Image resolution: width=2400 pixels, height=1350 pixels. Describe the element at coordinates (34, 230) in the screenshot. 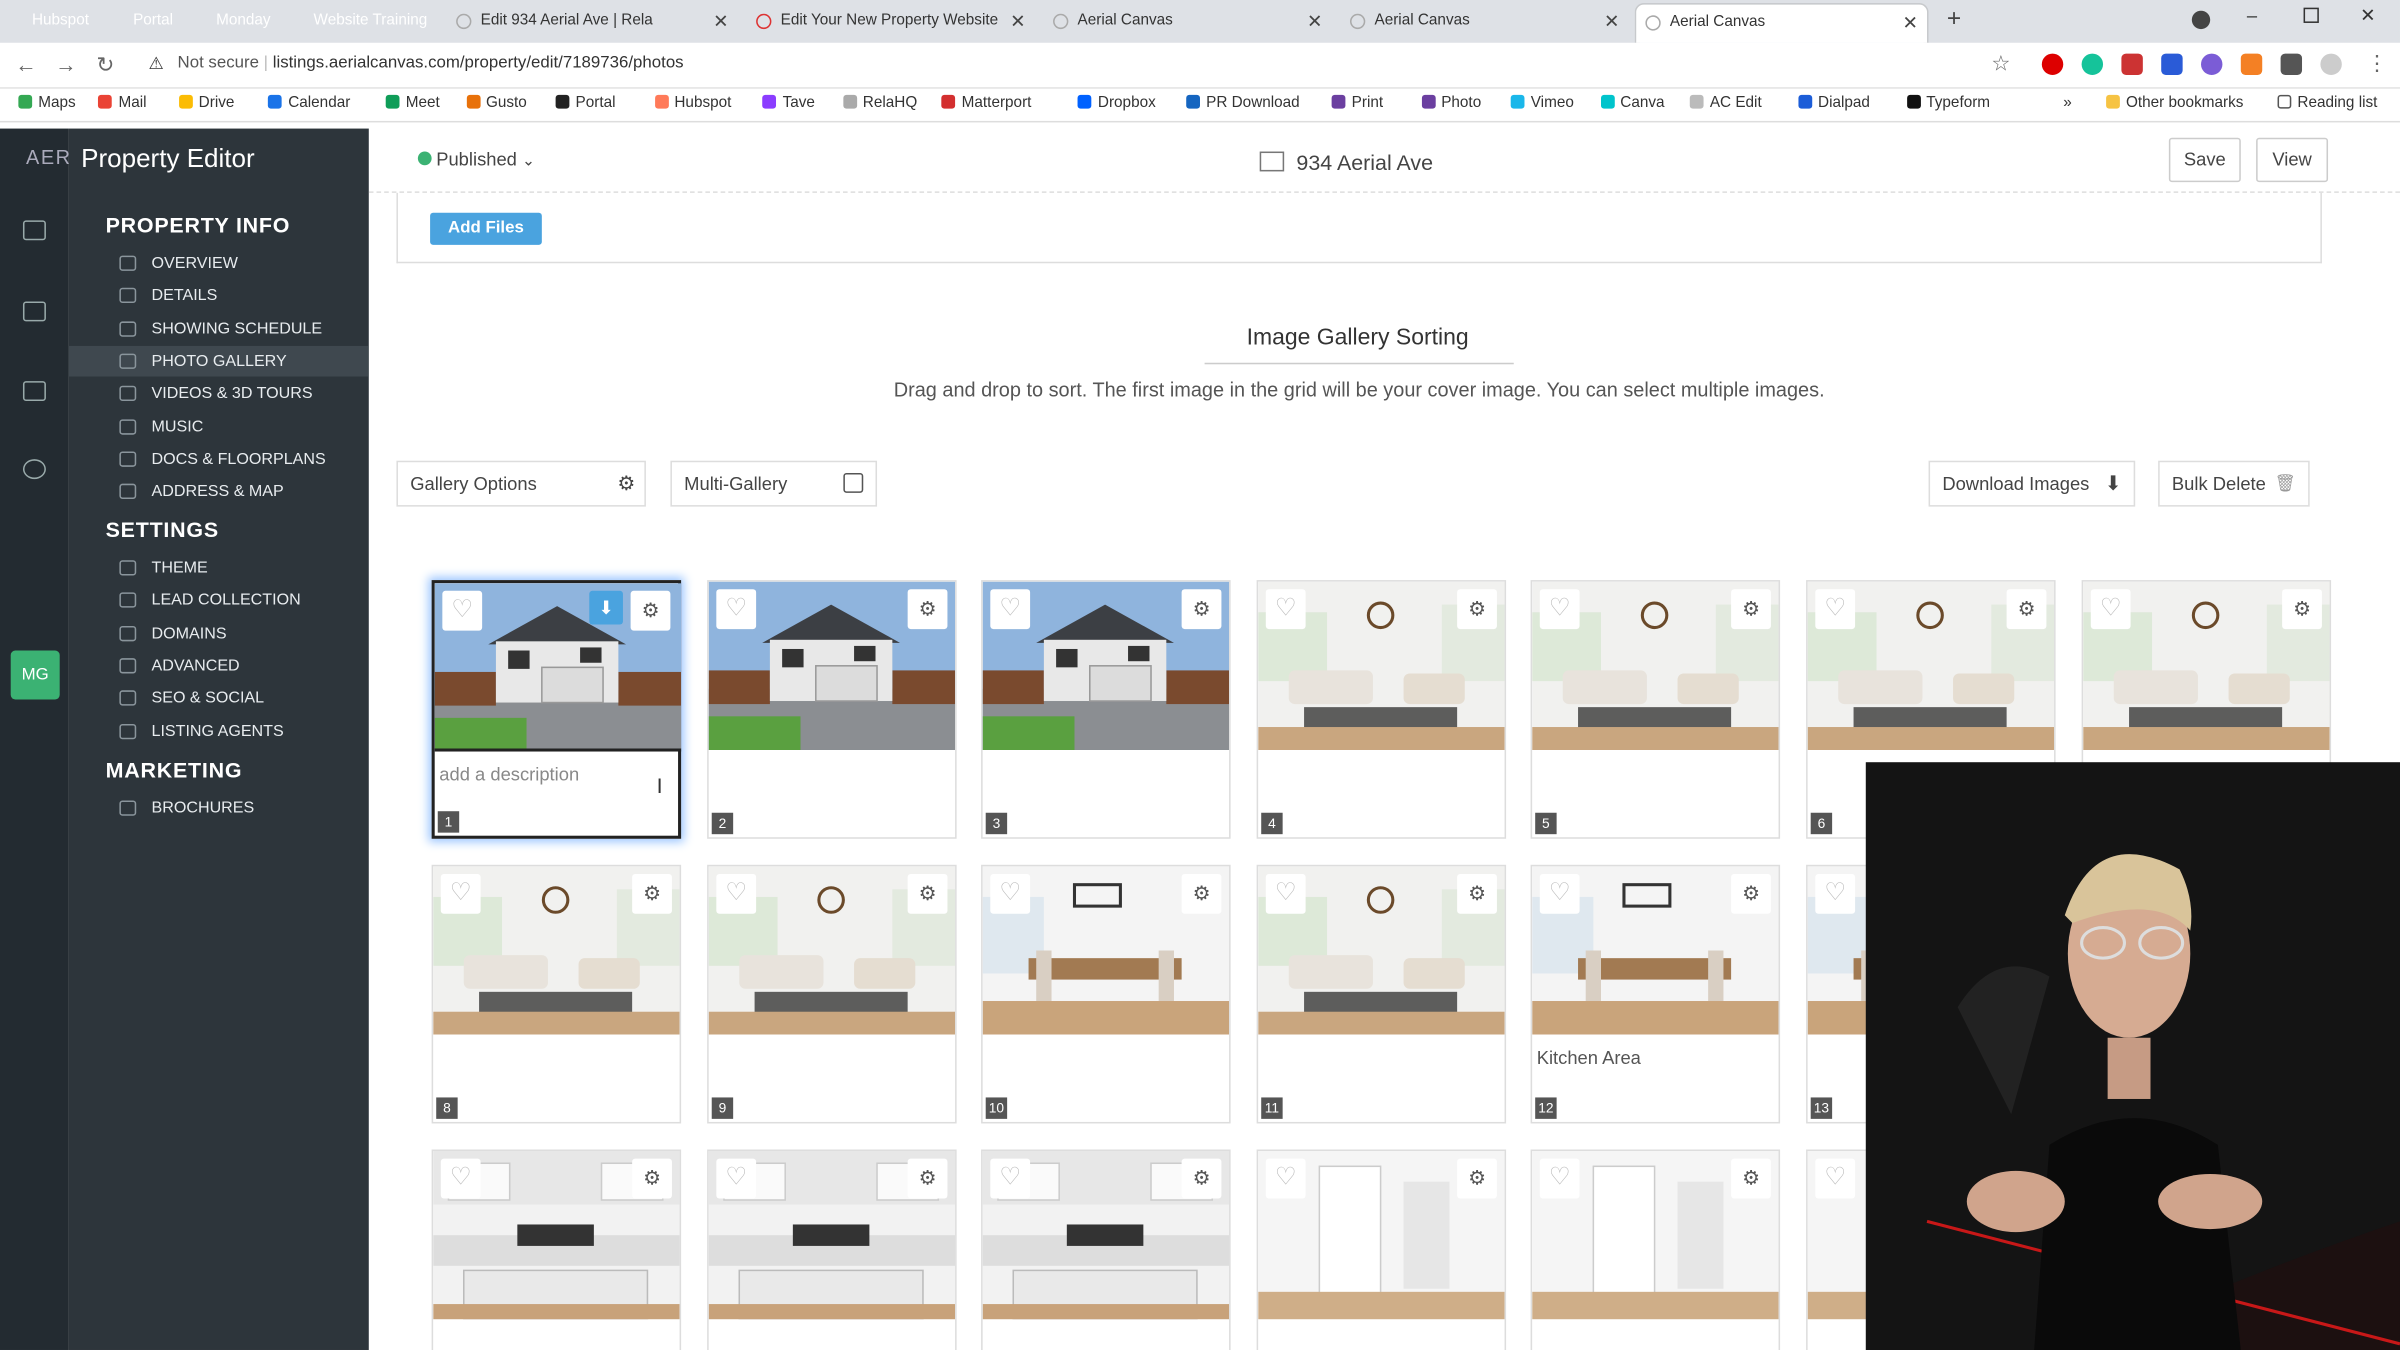

I see `grid-icon` at that location.